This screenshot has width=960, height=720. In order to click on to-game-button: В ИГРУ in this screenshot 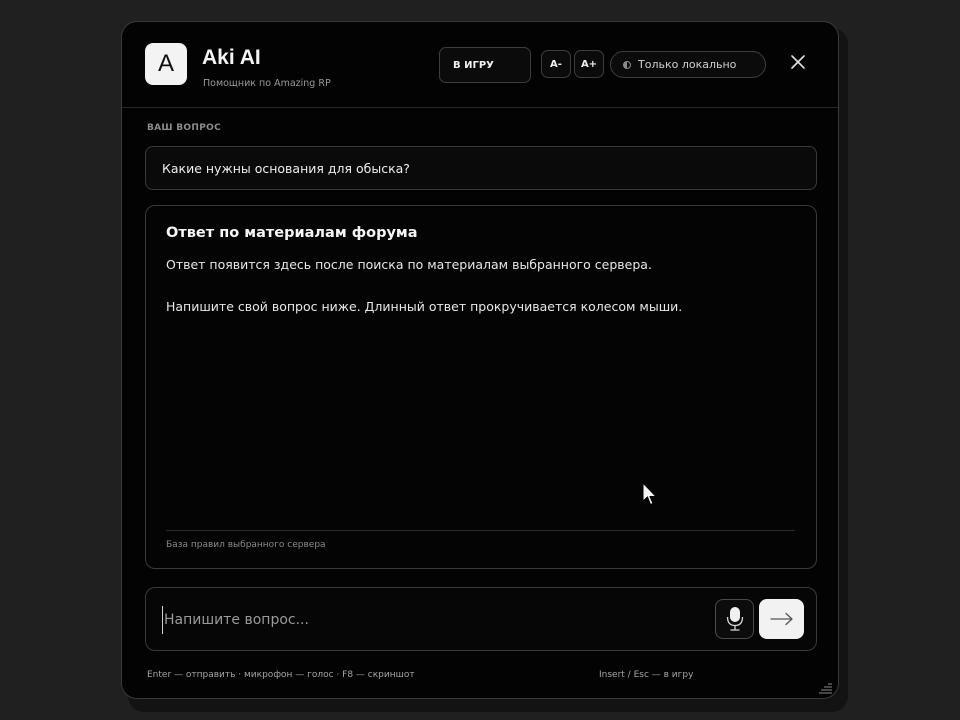, I will do `click(485, 65)`.